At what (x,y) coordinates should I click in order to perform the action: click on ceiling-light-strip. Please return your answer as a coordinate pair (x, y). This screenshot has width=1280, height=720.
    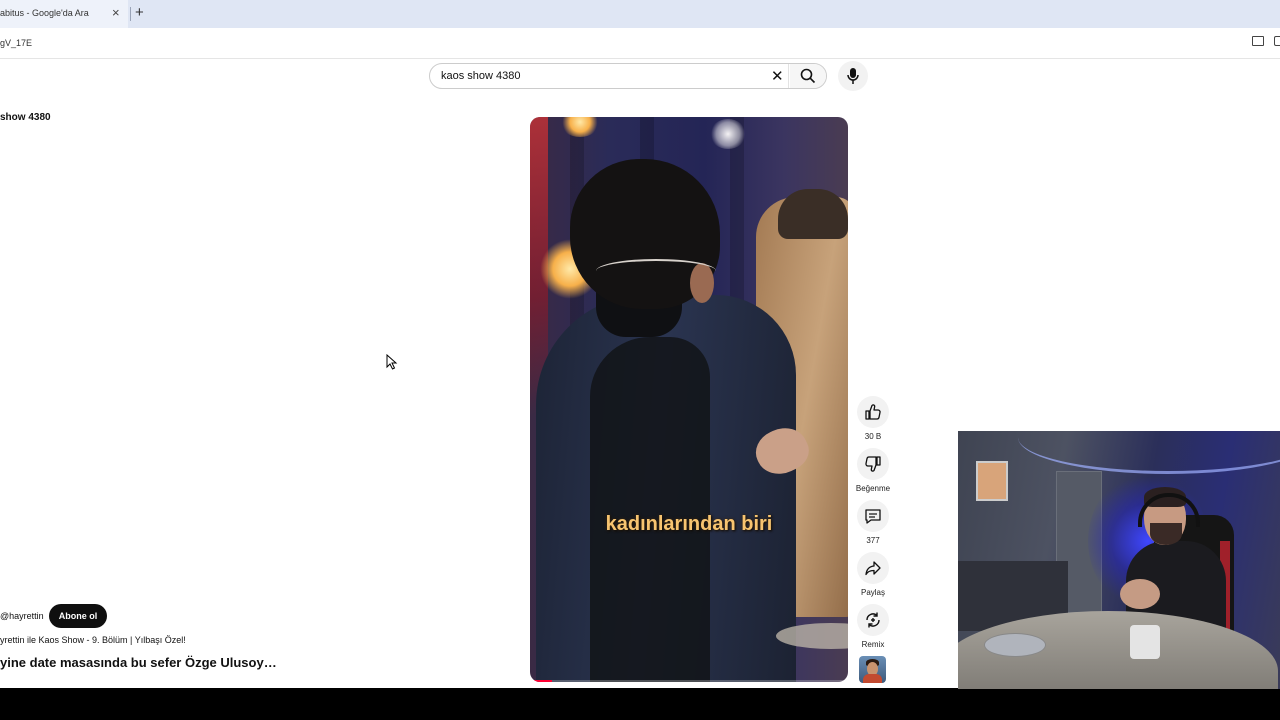
    Looking at the image, I should click on (1149, 452).